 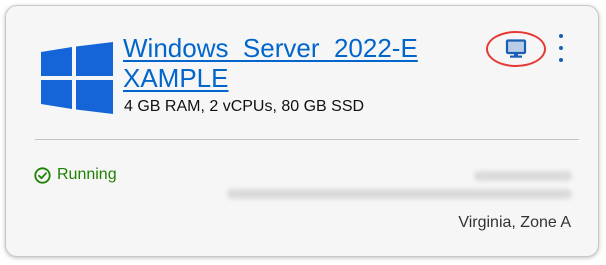 I want to click on redacted-ipv6-address, so click(x=399, y=194).